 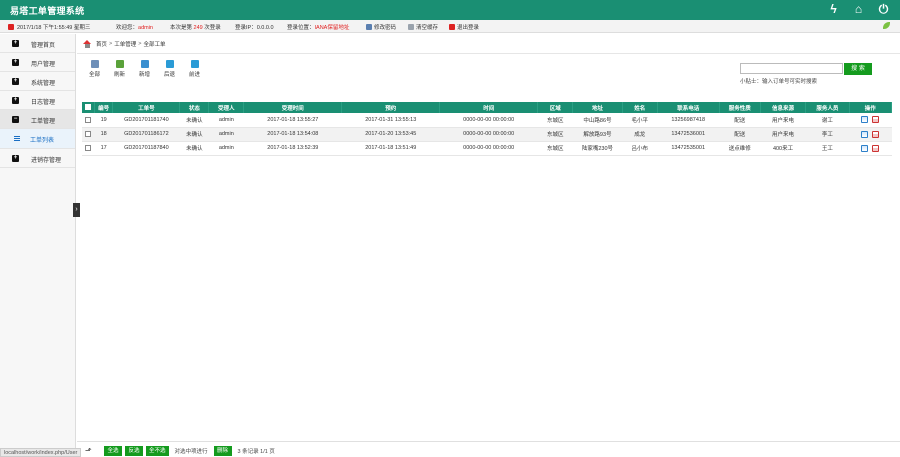 What do you see at coordinates (783, 148) in the screenshot?
I see `cell: 400来工` at bounding box center [783, 148].